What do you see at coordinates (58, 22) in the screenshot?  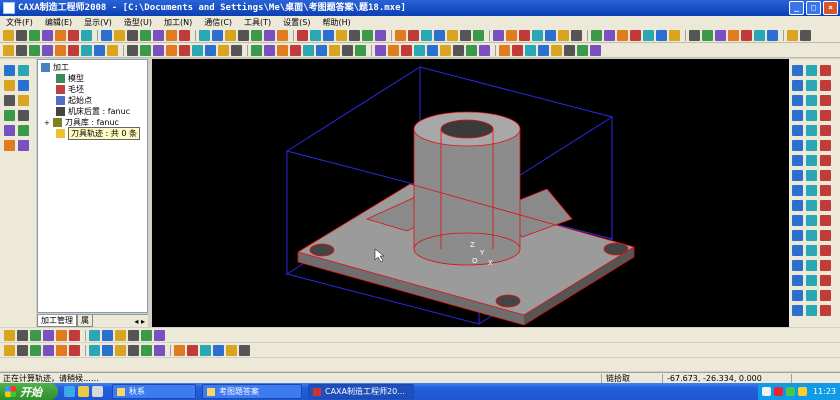 I see `menu-edit: 编辑(E)` at bounding box center [58, 22].